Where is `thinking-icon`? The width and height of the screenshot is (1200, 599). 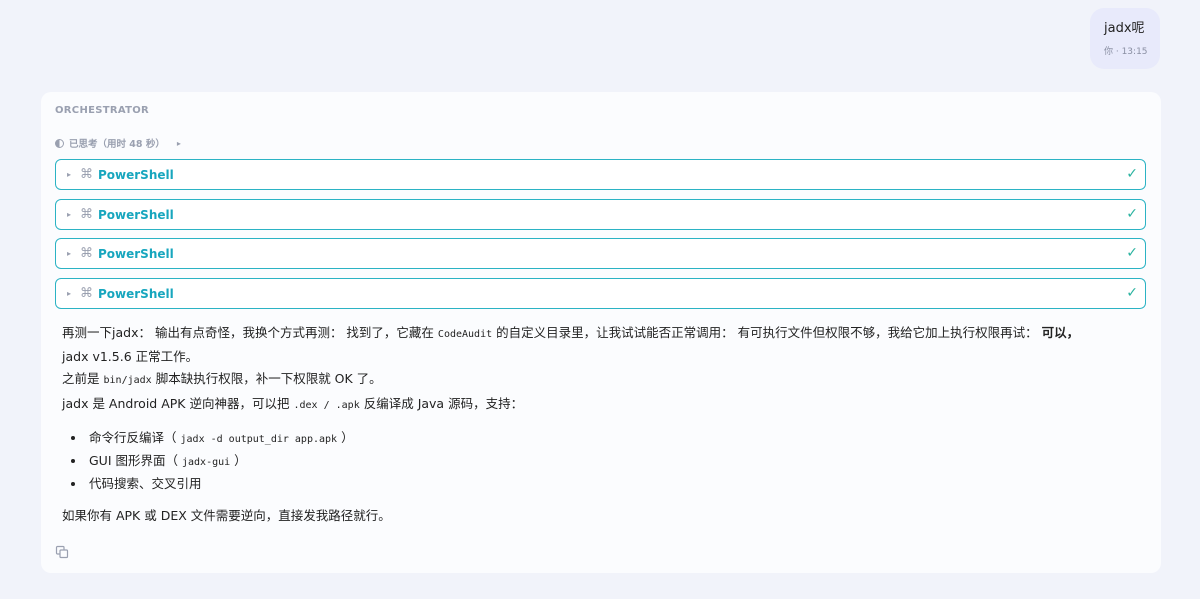 thinking-icon is located at coordinates (59, 143).